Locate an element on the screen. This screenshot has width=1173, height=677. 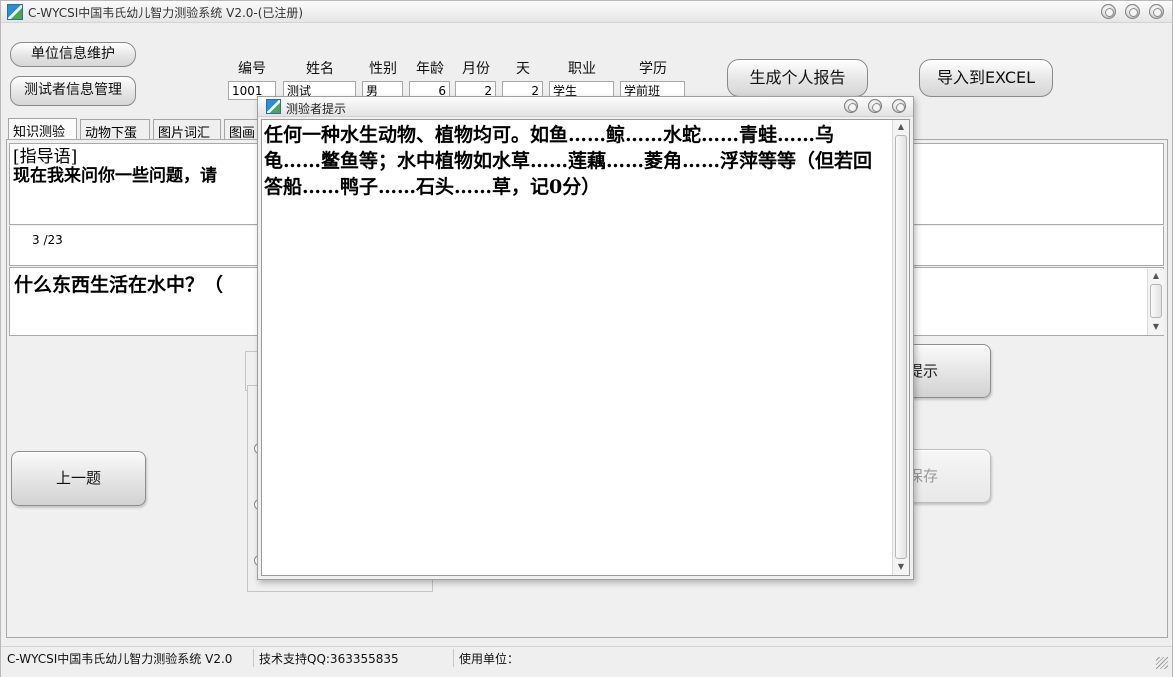
tab-picture-vocabulary: 图片词汇 is located at coordinates (187, 130).